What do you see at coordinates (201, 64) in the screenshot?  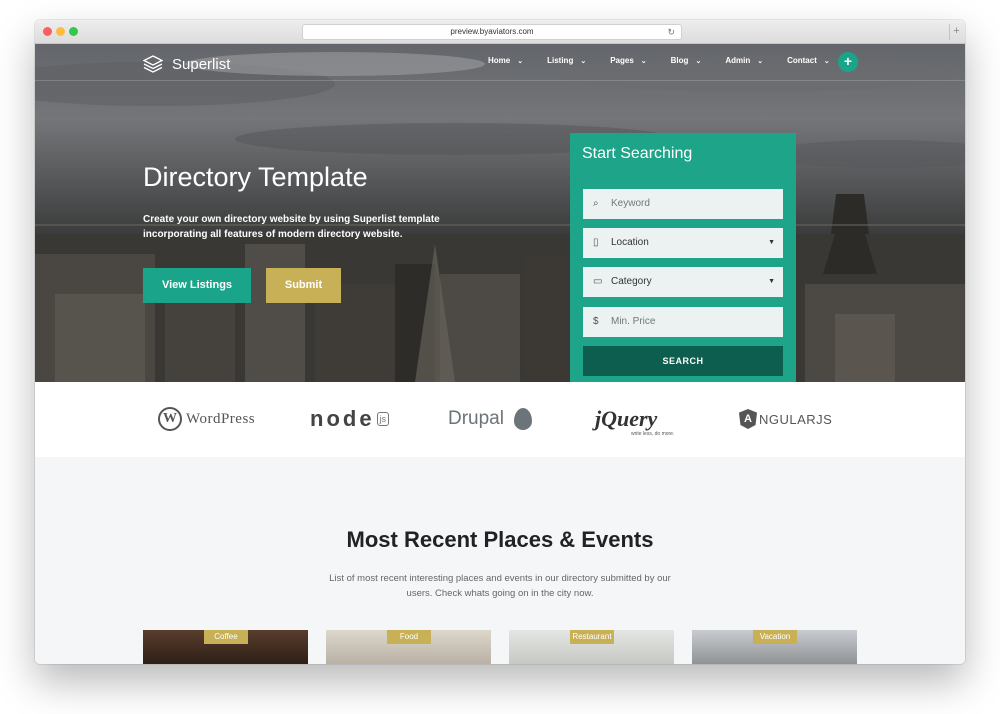 I see `brand-name: Superlist` at bounding box center [201, 64].